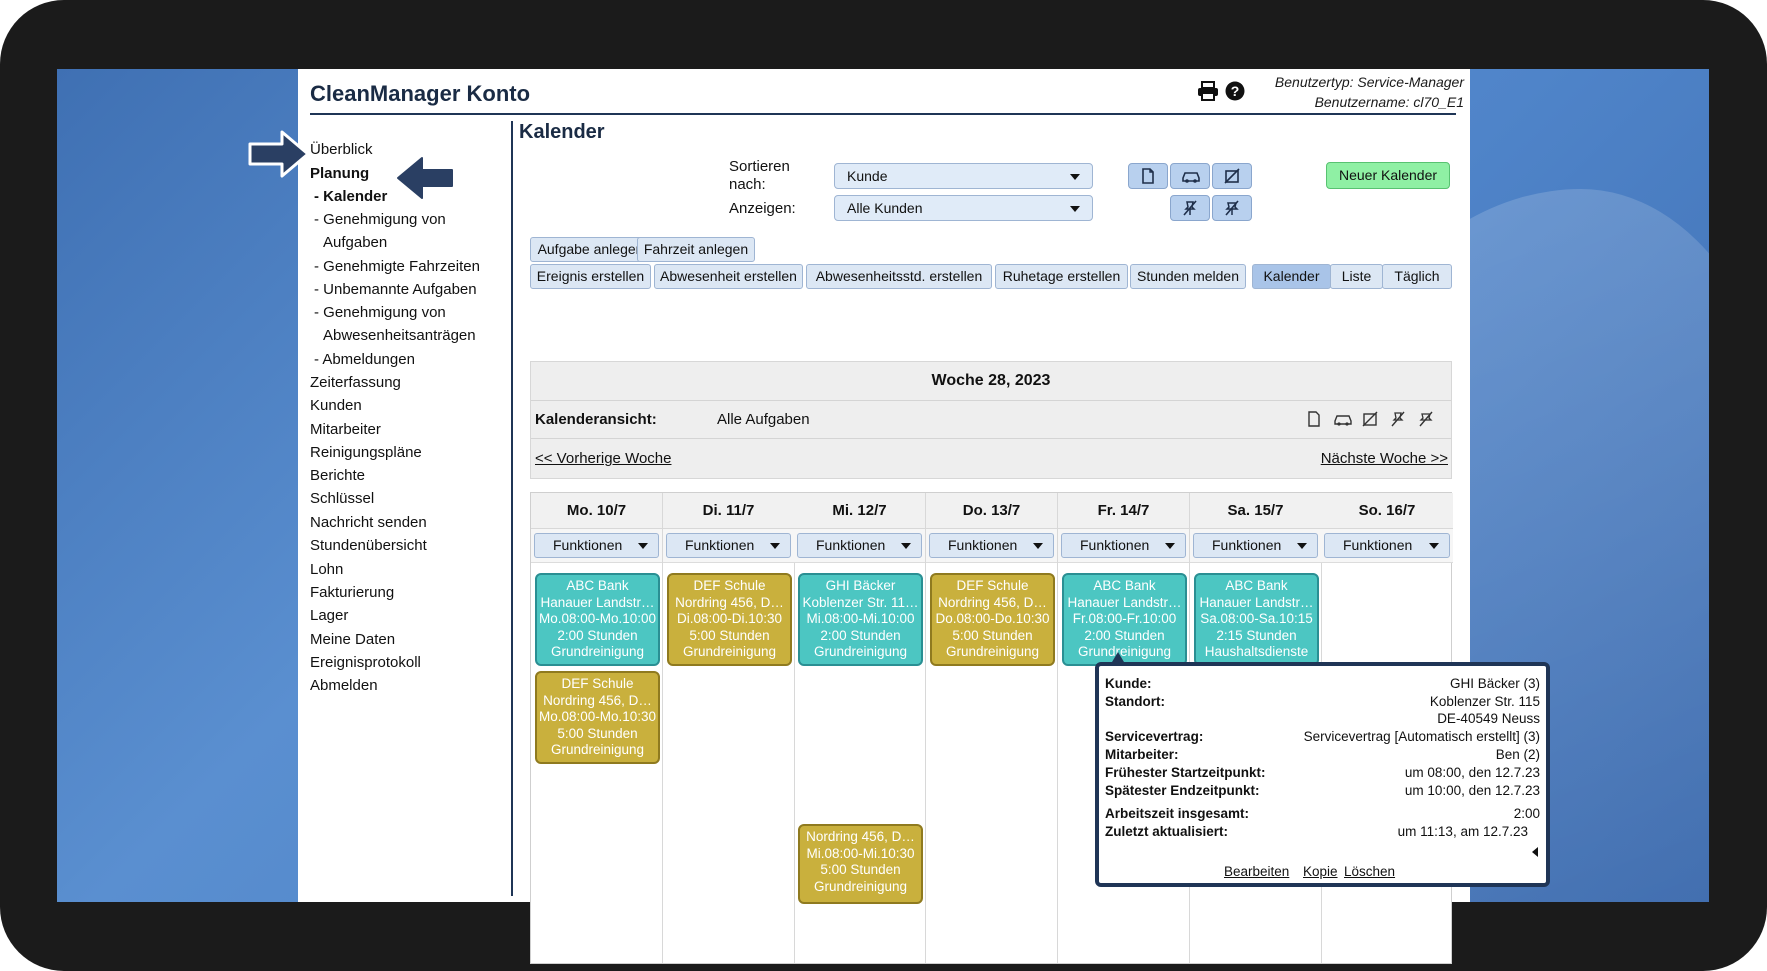 This screenshot has width=1767, height=971. Describe the element at coordinates (1291, 276) in the screenshot. I see `tab-view: Kalender` at that location.